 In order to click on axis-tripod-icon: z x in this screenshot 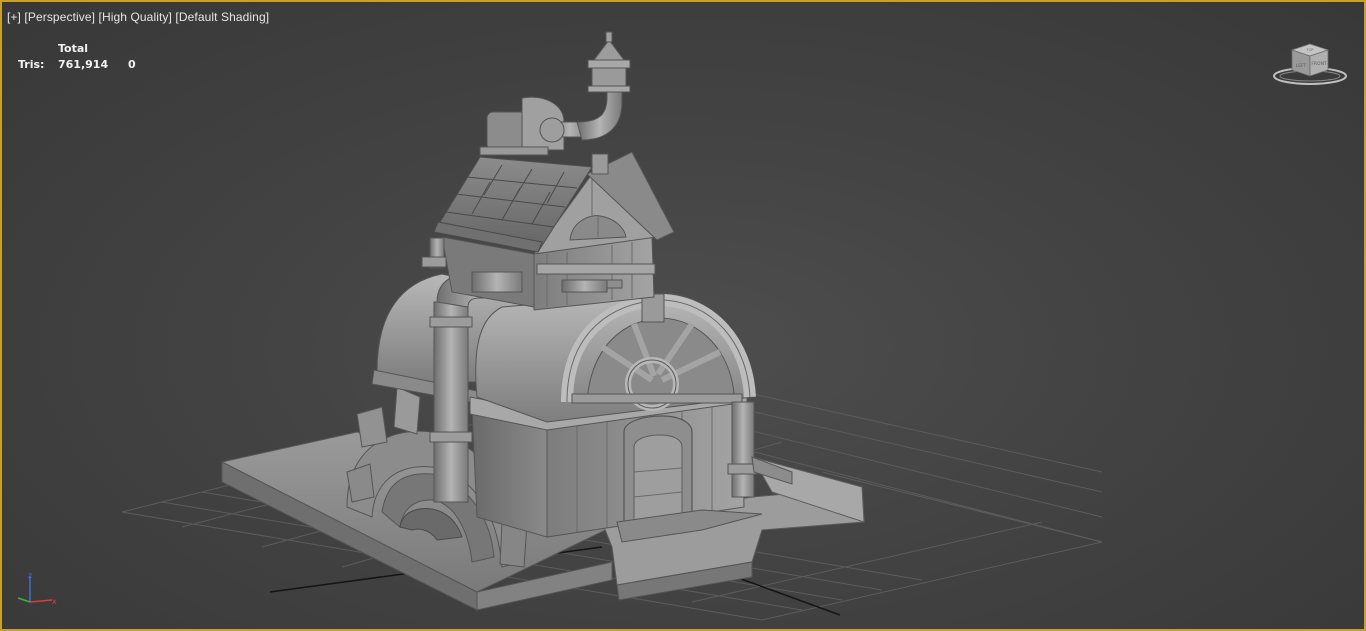, I will do `click(37, 588)`.